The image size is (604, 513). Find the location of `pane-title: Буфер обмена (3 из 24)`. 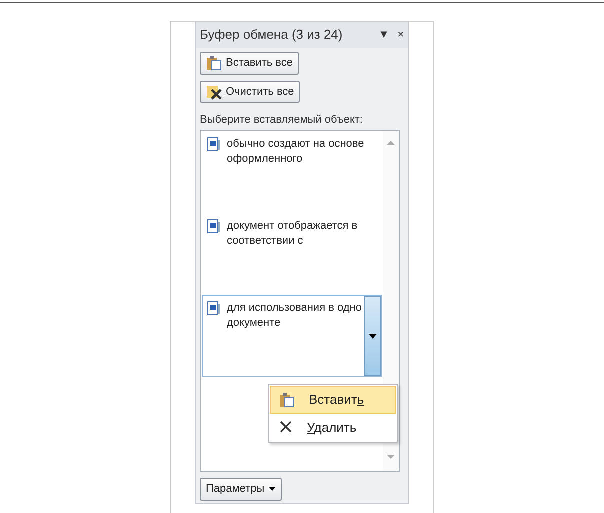

pane-title: Буфер обмена (3 из 24) is located at coordinates (272, 35).